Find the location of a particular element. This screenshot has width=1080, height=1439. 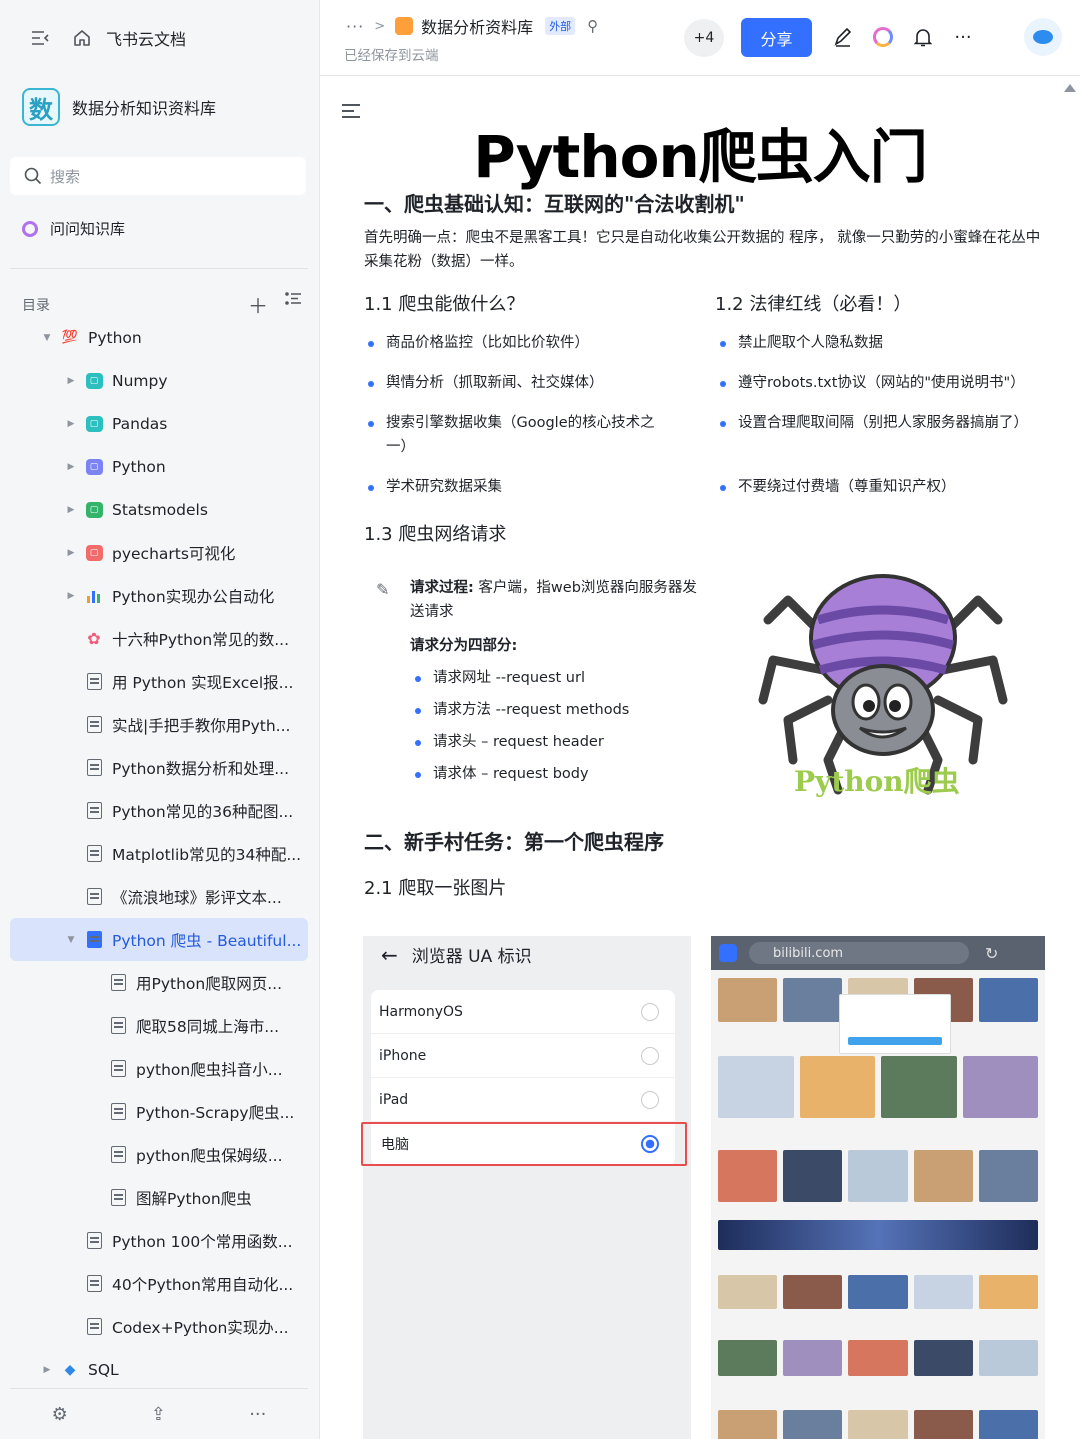

share-out-icon: ⇪ is located at coordinates (158, 1414).